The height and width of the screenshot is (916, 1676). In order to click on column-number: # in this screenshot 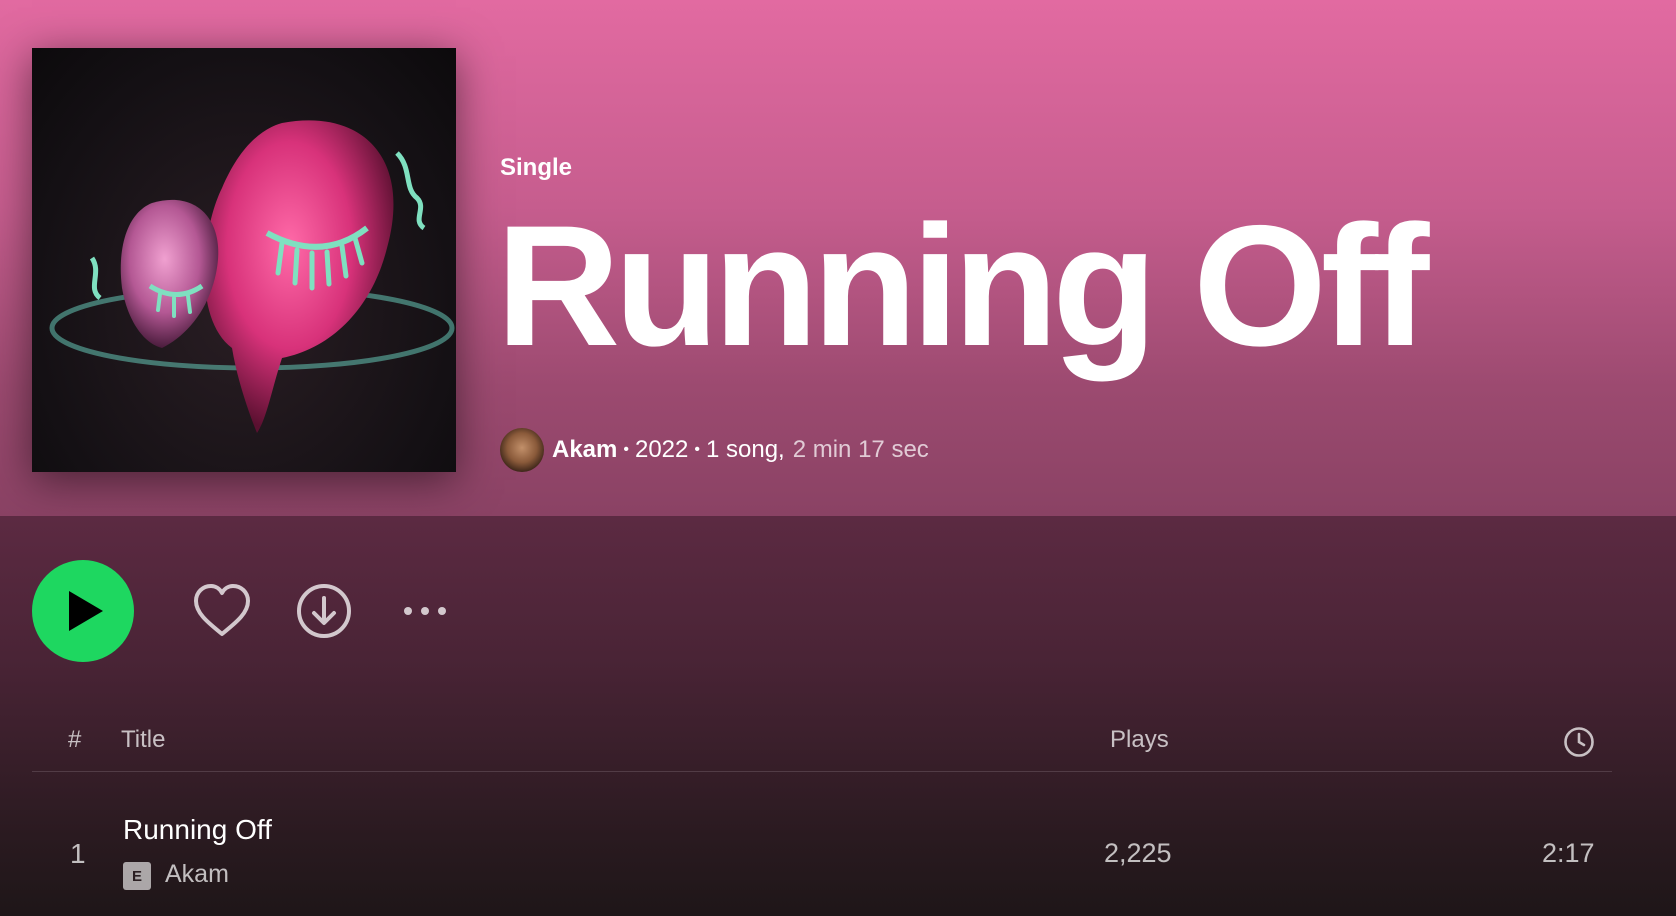, I will do `click(75, 739)`.